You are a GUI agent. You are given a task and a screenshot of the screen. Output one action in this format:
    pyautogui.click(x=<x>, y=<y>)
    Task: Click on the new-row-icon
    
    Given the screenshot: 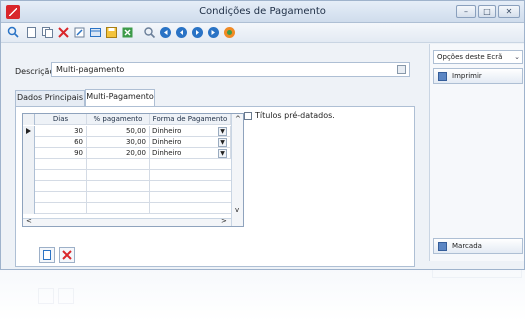 What is the action you would take?
    pyautogui.click(x=47, y=255)
    